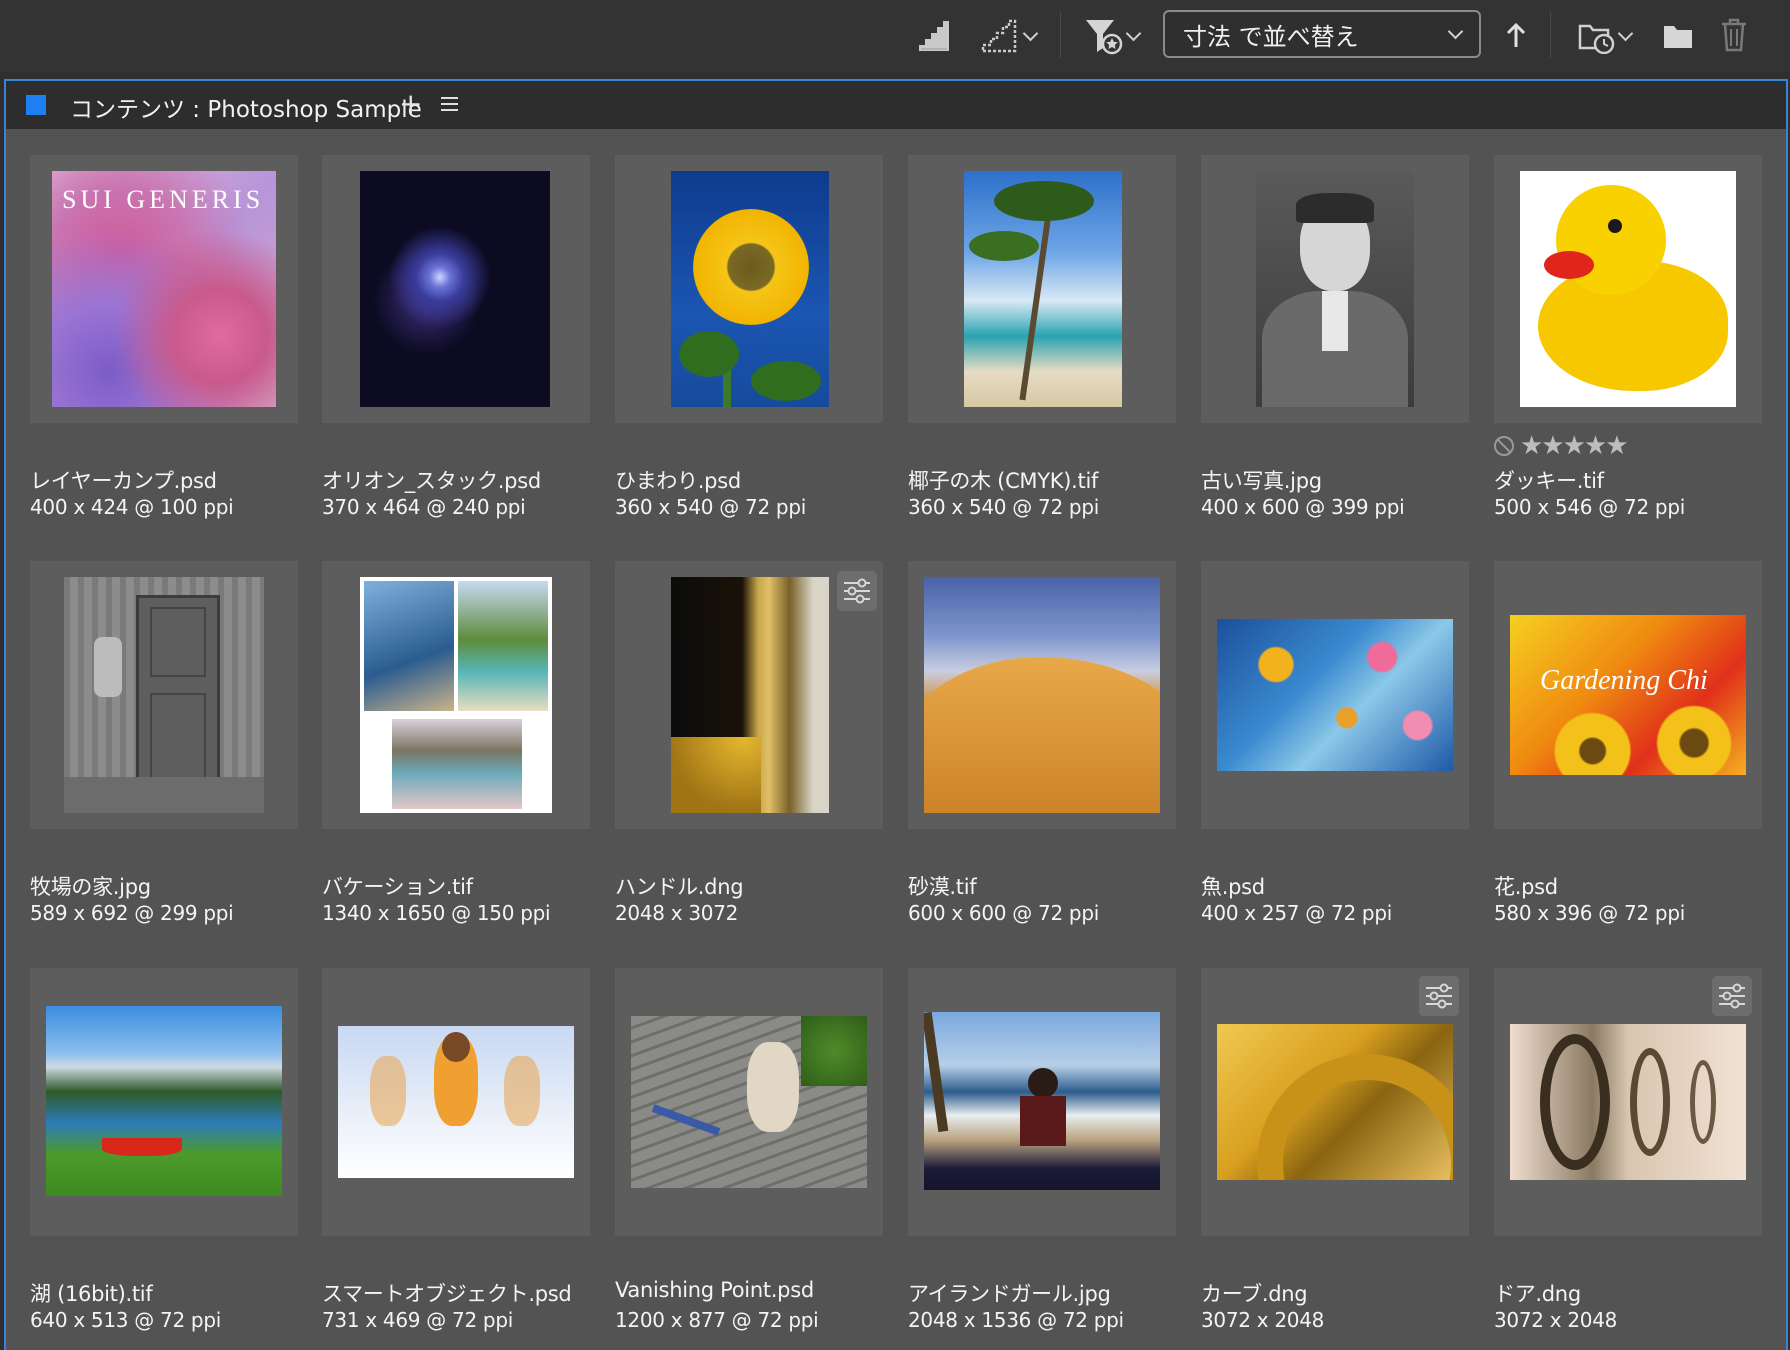  What do you see at coordinates (678, 481) in the screenshot?
I see `item-filename: ひまわり.psd` at bounding box center [678, 481].